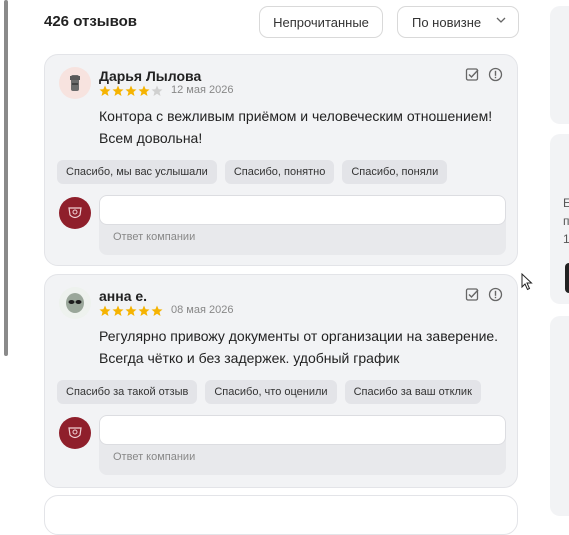  Describe the element at coordinates (127, 392) in the screenshot. I see `quick-reply-chip: Спасибо за такой отзыв` at that location.